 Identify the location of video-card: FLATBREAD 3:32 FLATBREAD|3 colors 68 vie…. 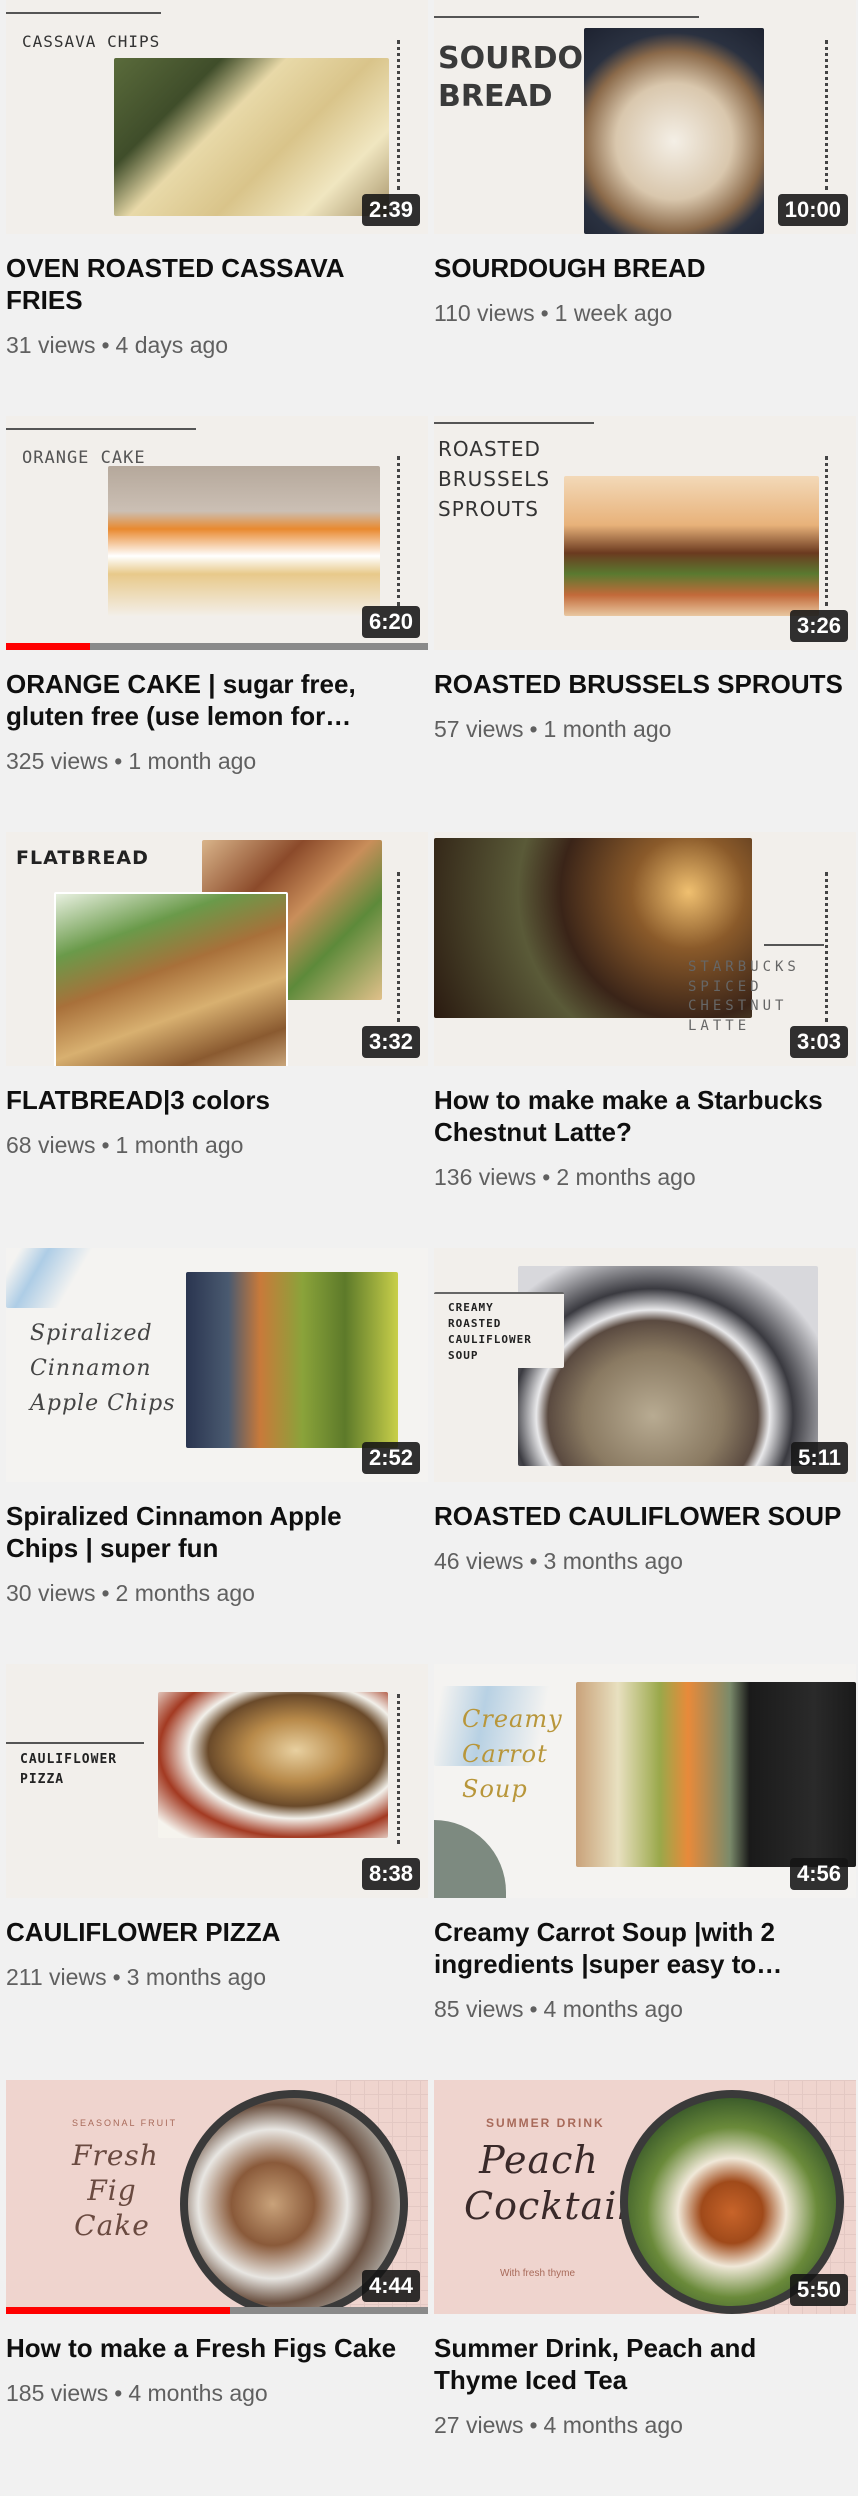
(217, 1040).